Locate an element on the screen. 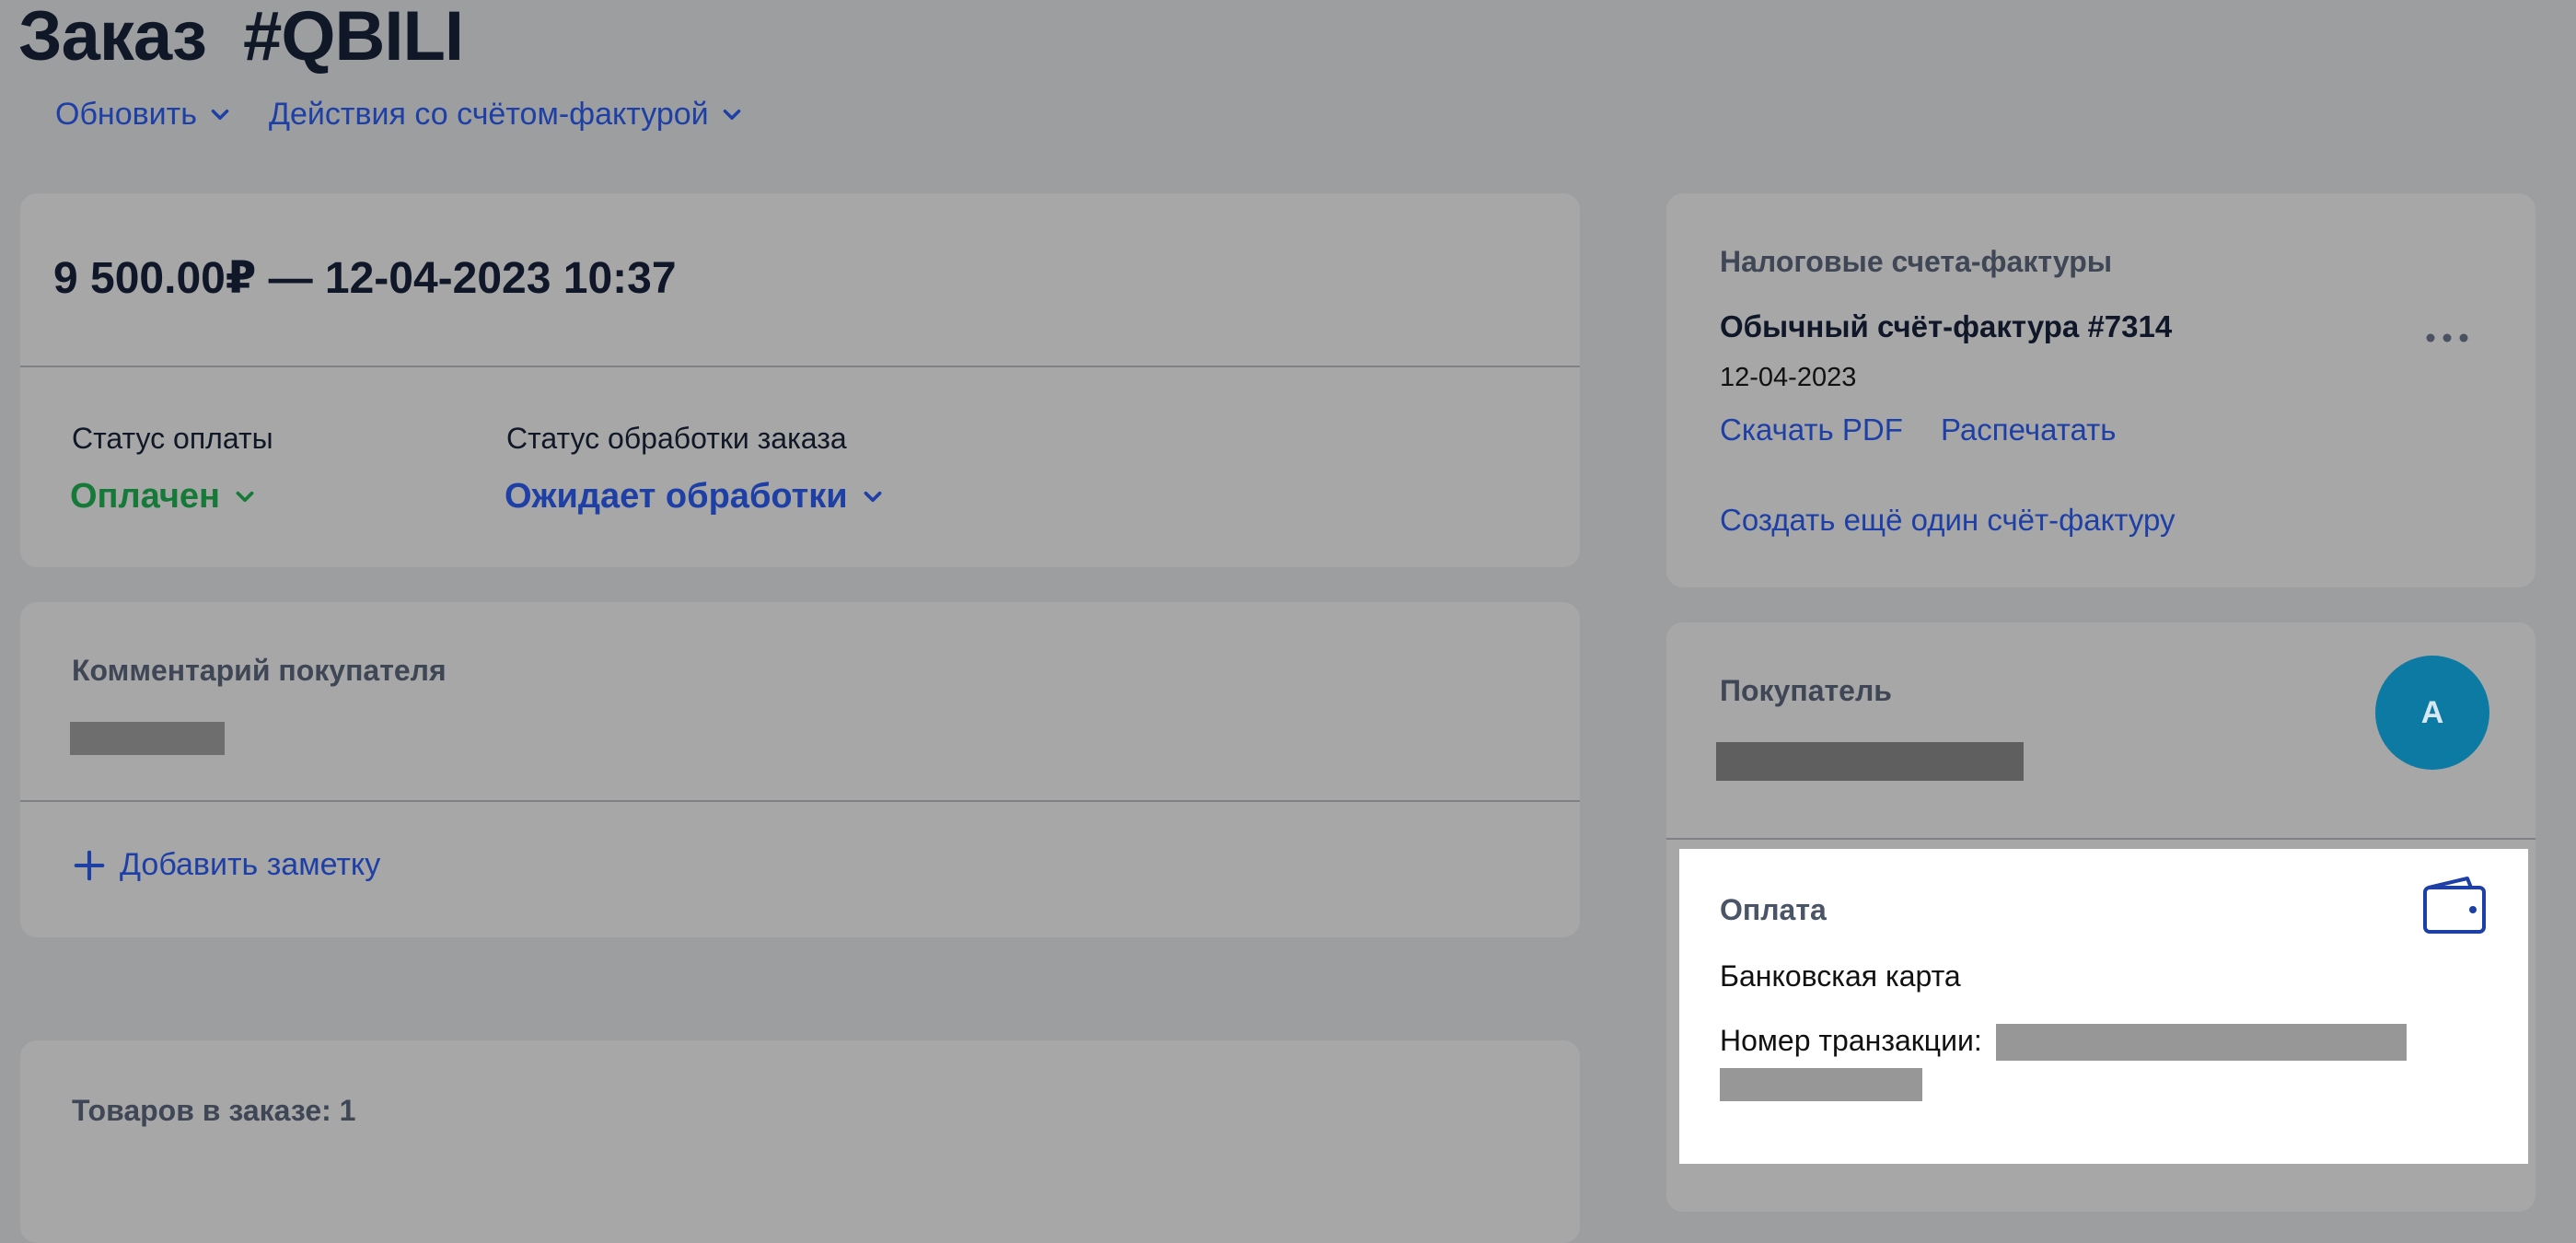 The width and height of the screenshot is (2576, 1243). refresh-label: Обновить is located at coordinates (126, 114).